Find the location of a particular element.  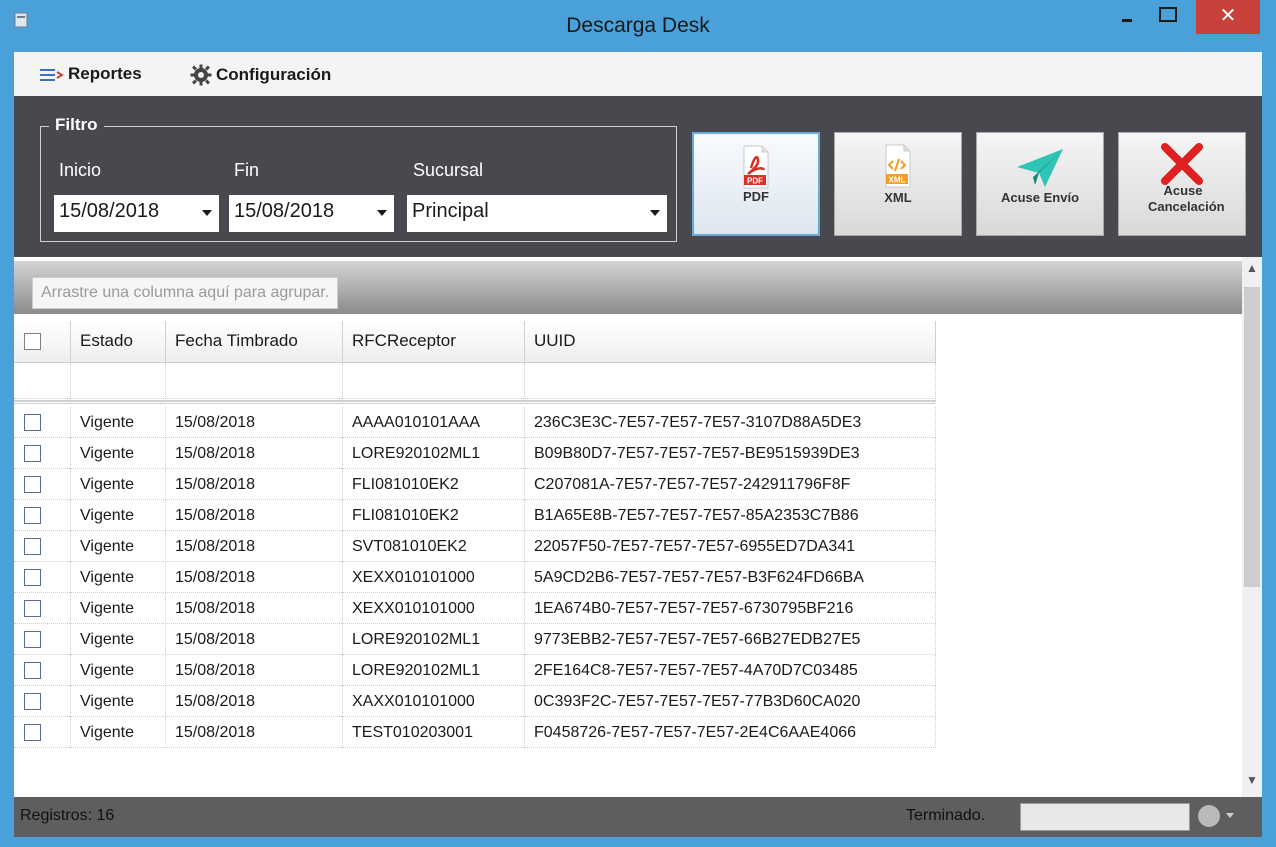

column-header-estado: Estado is located at coordinates (118, 342).